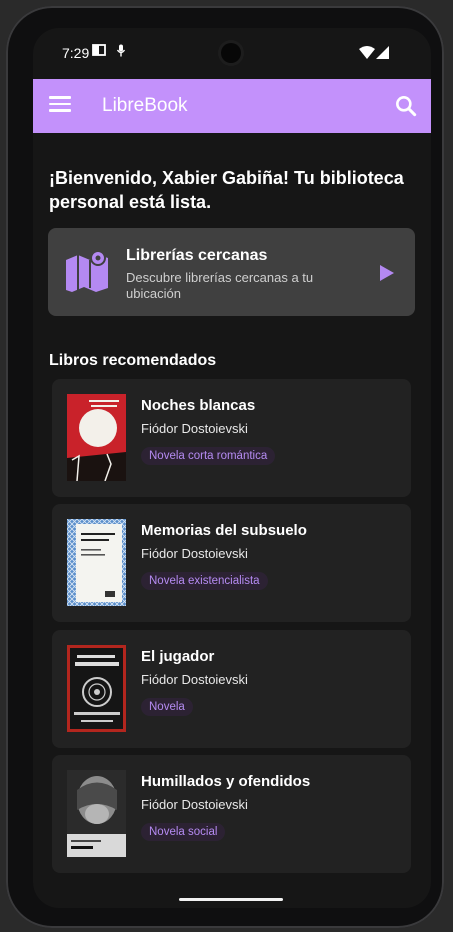 The height and width of the screenshot is (932, 453). I want to click on front-camera, so click(231, 53).